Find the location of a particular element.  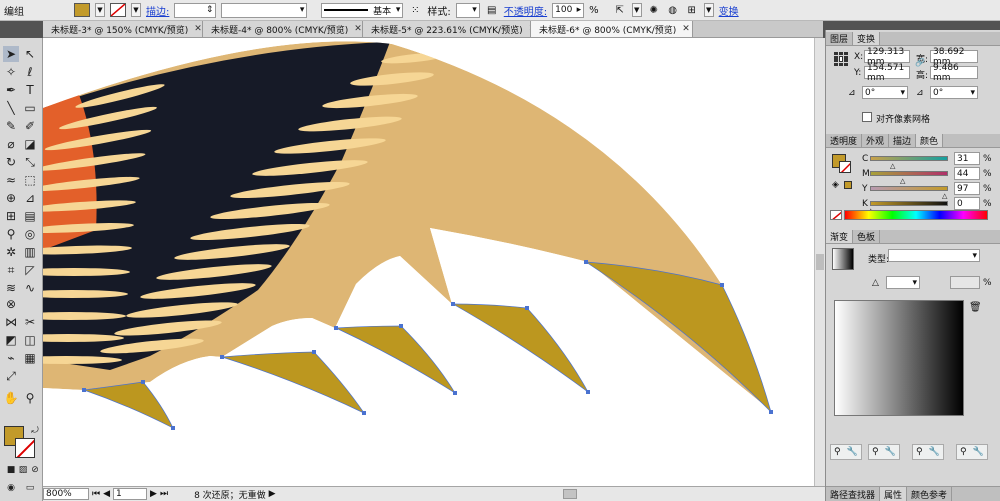

transform-link: 变换 is located at coordinates (729, 10).